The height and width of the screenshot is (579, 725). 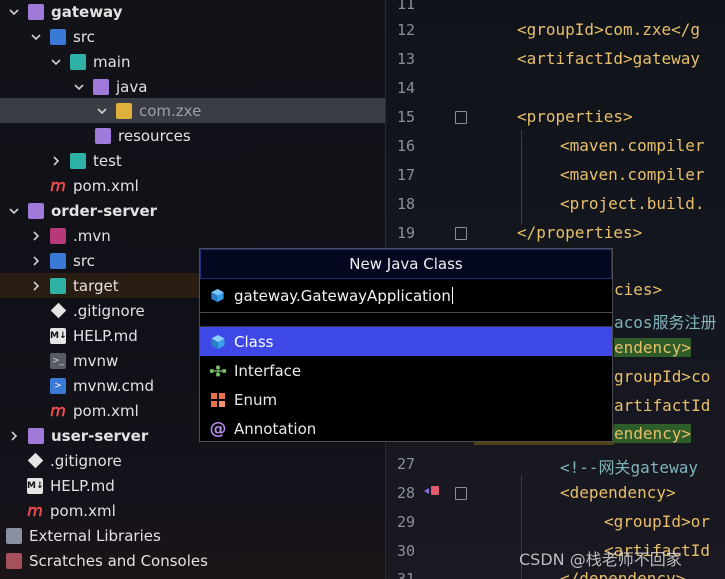 What do you see at coordinates (405, 59) in the screenshot?
I see `line-number: 13` at bounding box center [405, 59].